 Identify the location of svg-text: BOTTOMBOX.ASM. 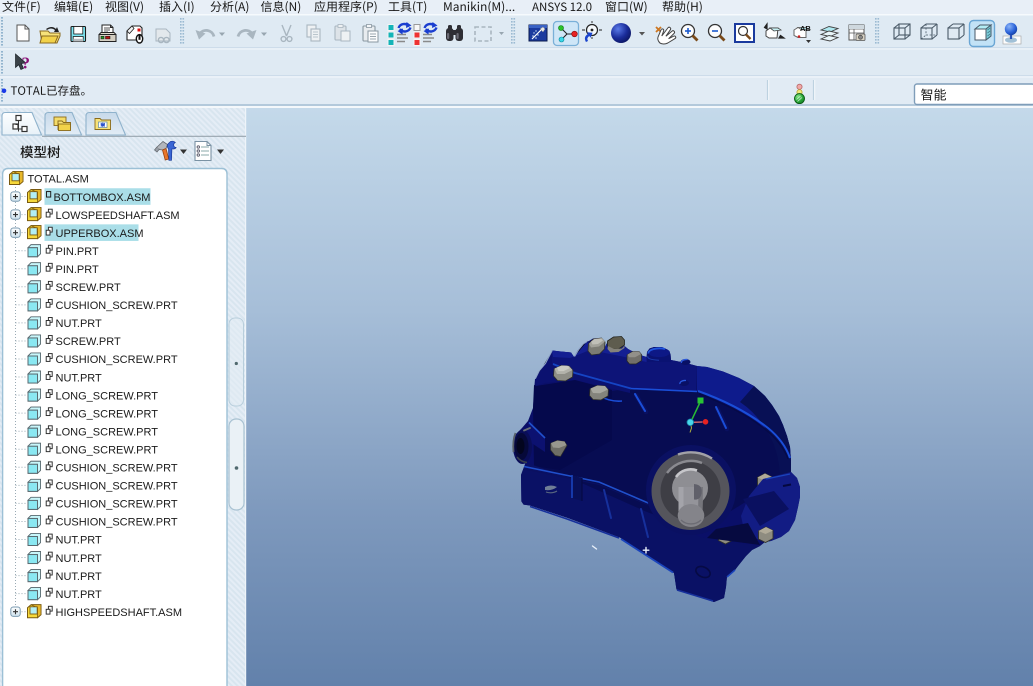
(102, 198).